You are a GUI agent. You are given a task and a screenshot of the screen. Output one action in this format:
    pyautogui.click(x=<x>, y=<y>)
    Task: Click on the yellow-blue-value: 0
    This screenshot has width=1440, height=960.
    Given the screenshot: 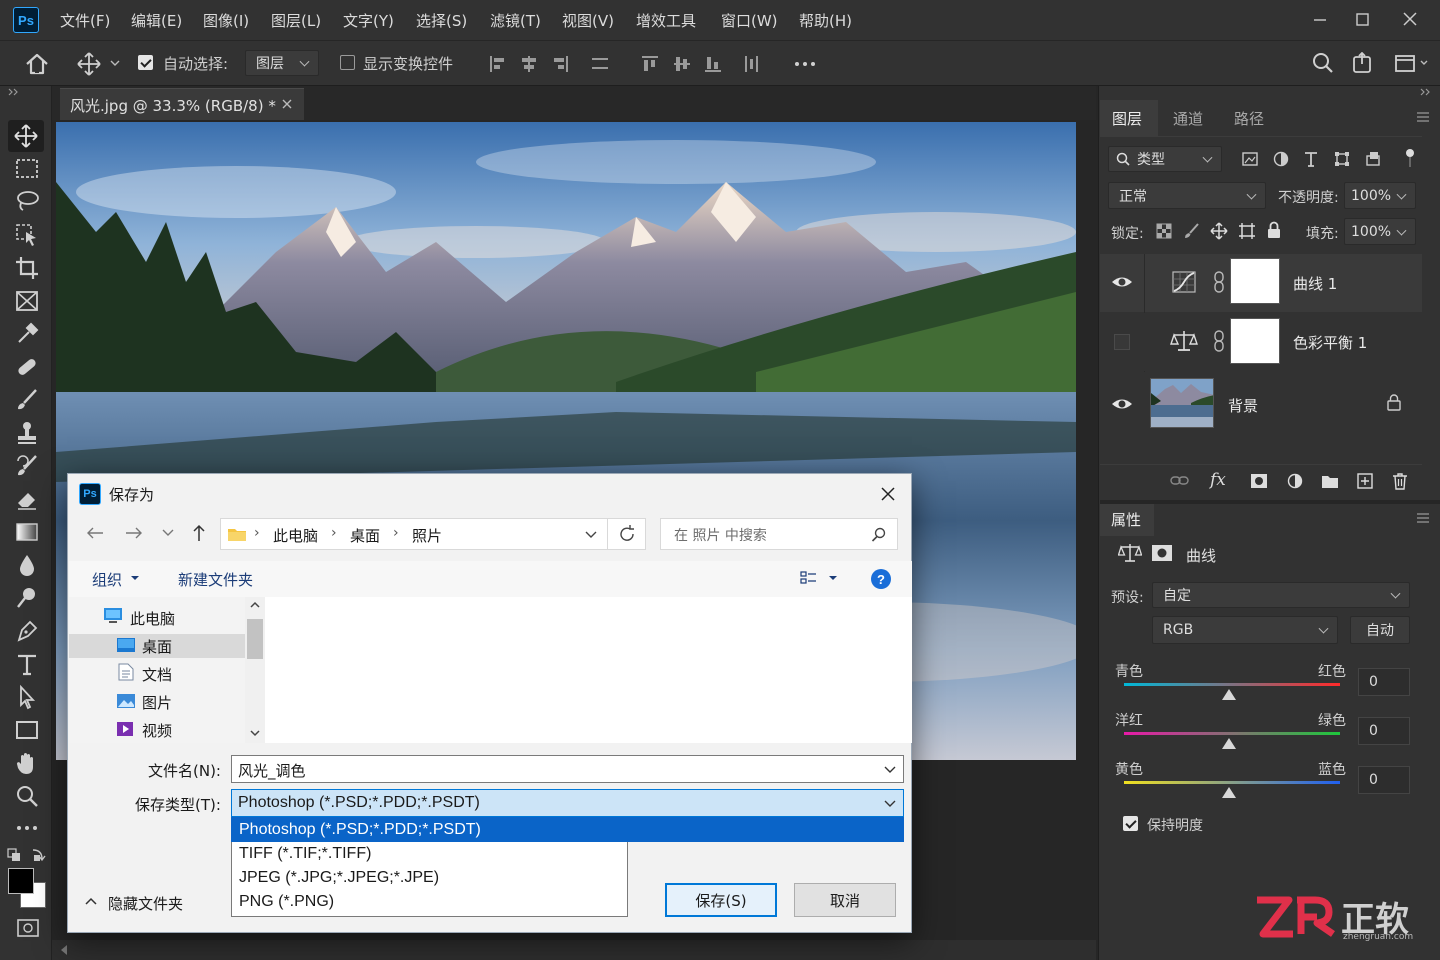 What is the action you would take?
    pyautogui.click(x=1384, y=780)
    